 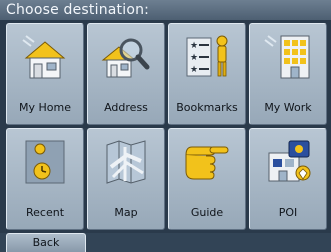 I want to click on tile-my-home: My Home, so click(x=45, y=74).